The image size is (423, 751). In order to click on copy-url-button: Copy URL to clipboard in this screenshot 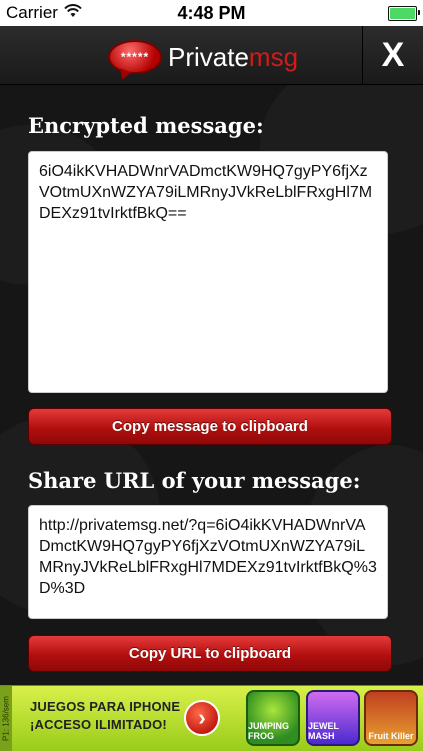, I will do `click(210, 653)`.